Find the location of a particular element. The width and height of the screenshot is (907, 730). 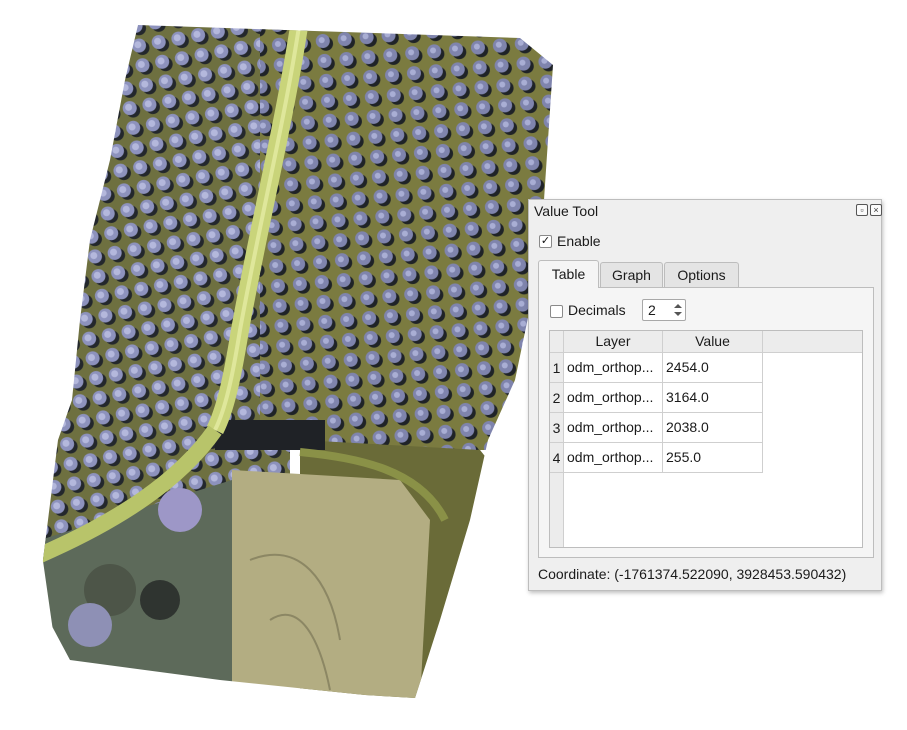

tab-graph: Graph is located at coordinates (631, 274).